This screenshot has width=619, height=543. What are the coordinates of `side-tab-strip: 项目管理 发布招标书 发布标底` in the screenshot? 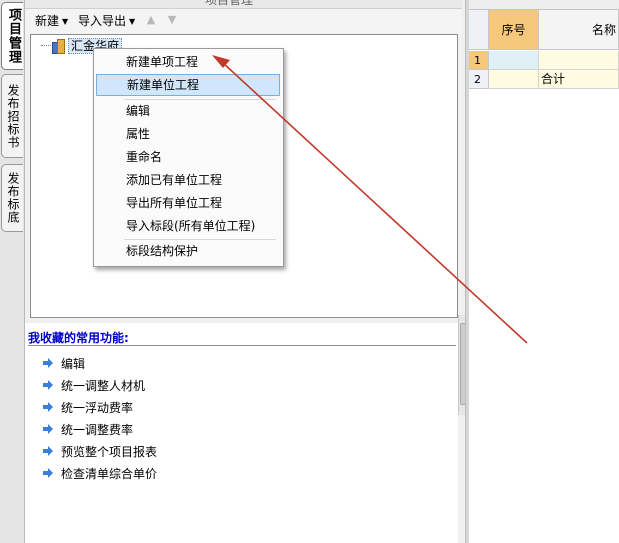 It's located at (12, 271).